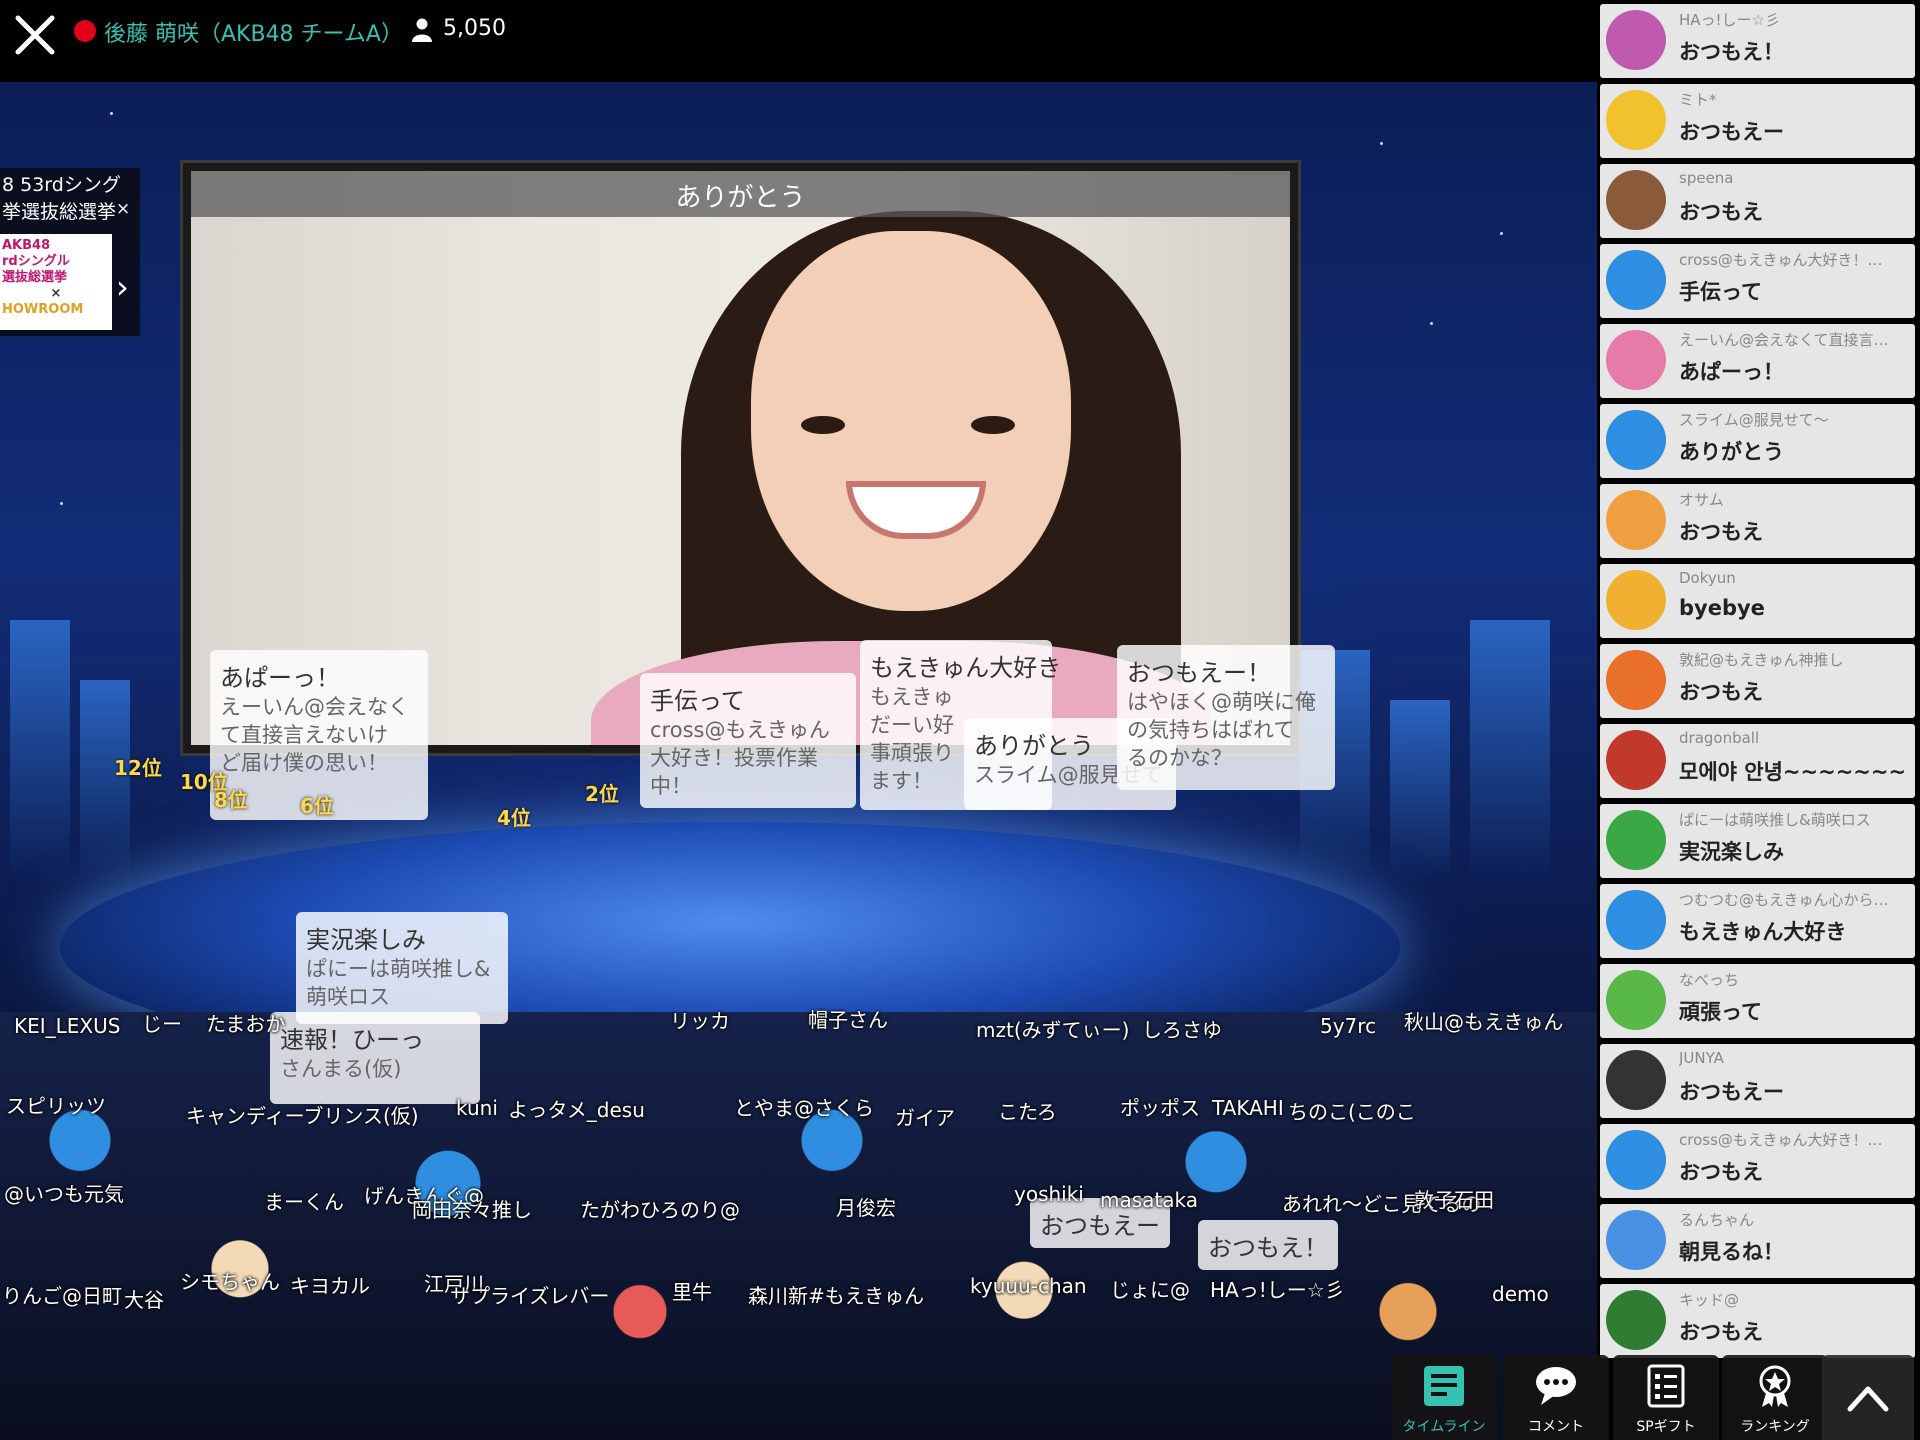 This screenshot has width=1920, height=1440. Describe the element at coordinates (302, 1116) in the screenshot. I see `crowd-name: キャンディーブリンス(仮)` at that location.